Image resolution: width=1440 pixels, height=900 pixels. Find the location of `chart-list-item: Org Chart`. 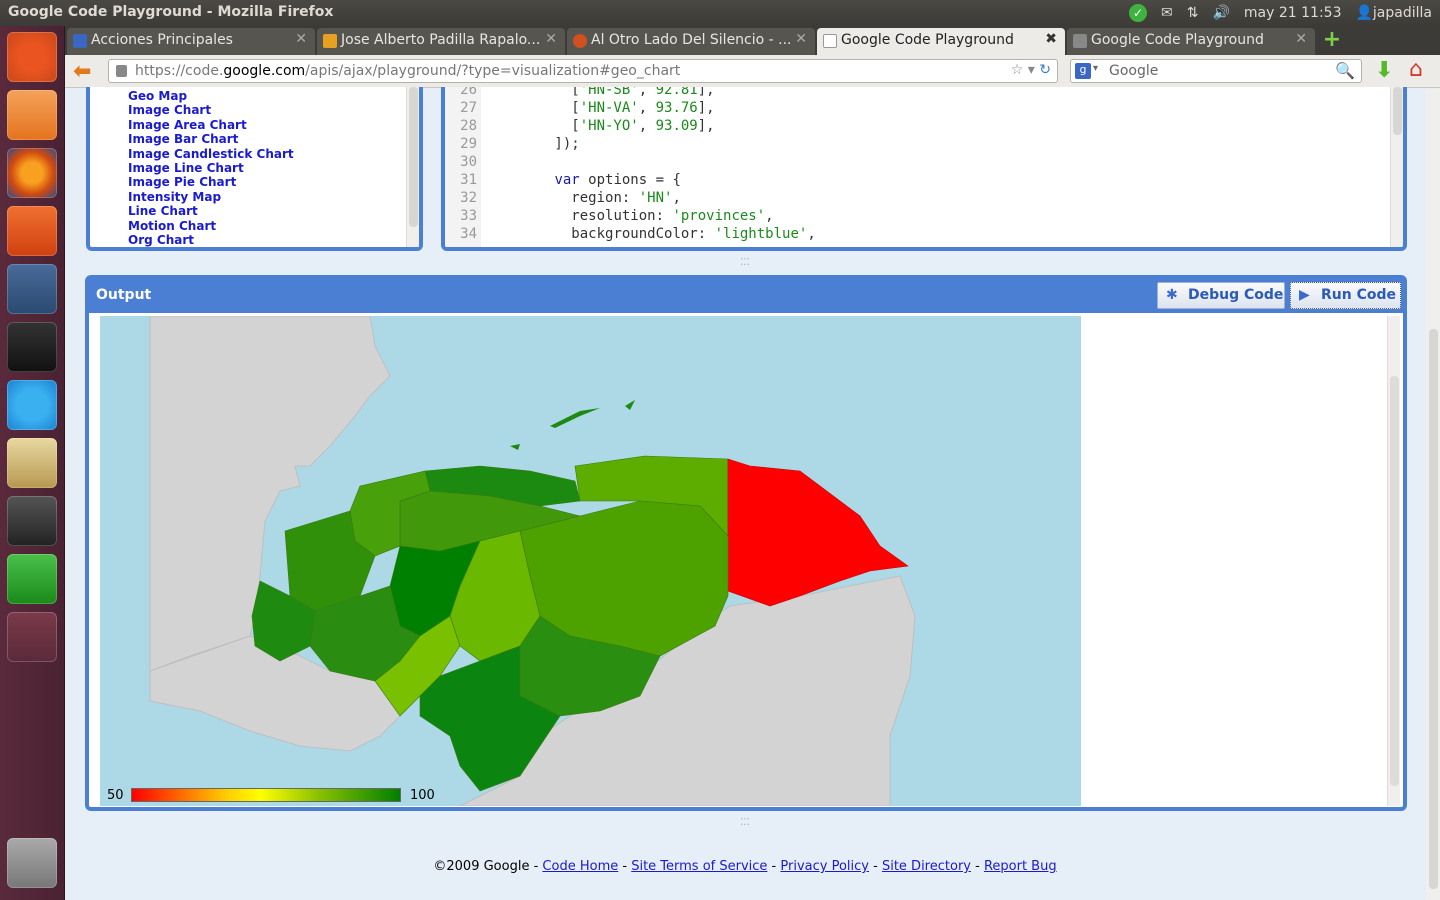

chart-list-item: Org Chart is located at coordinates (211, 240).